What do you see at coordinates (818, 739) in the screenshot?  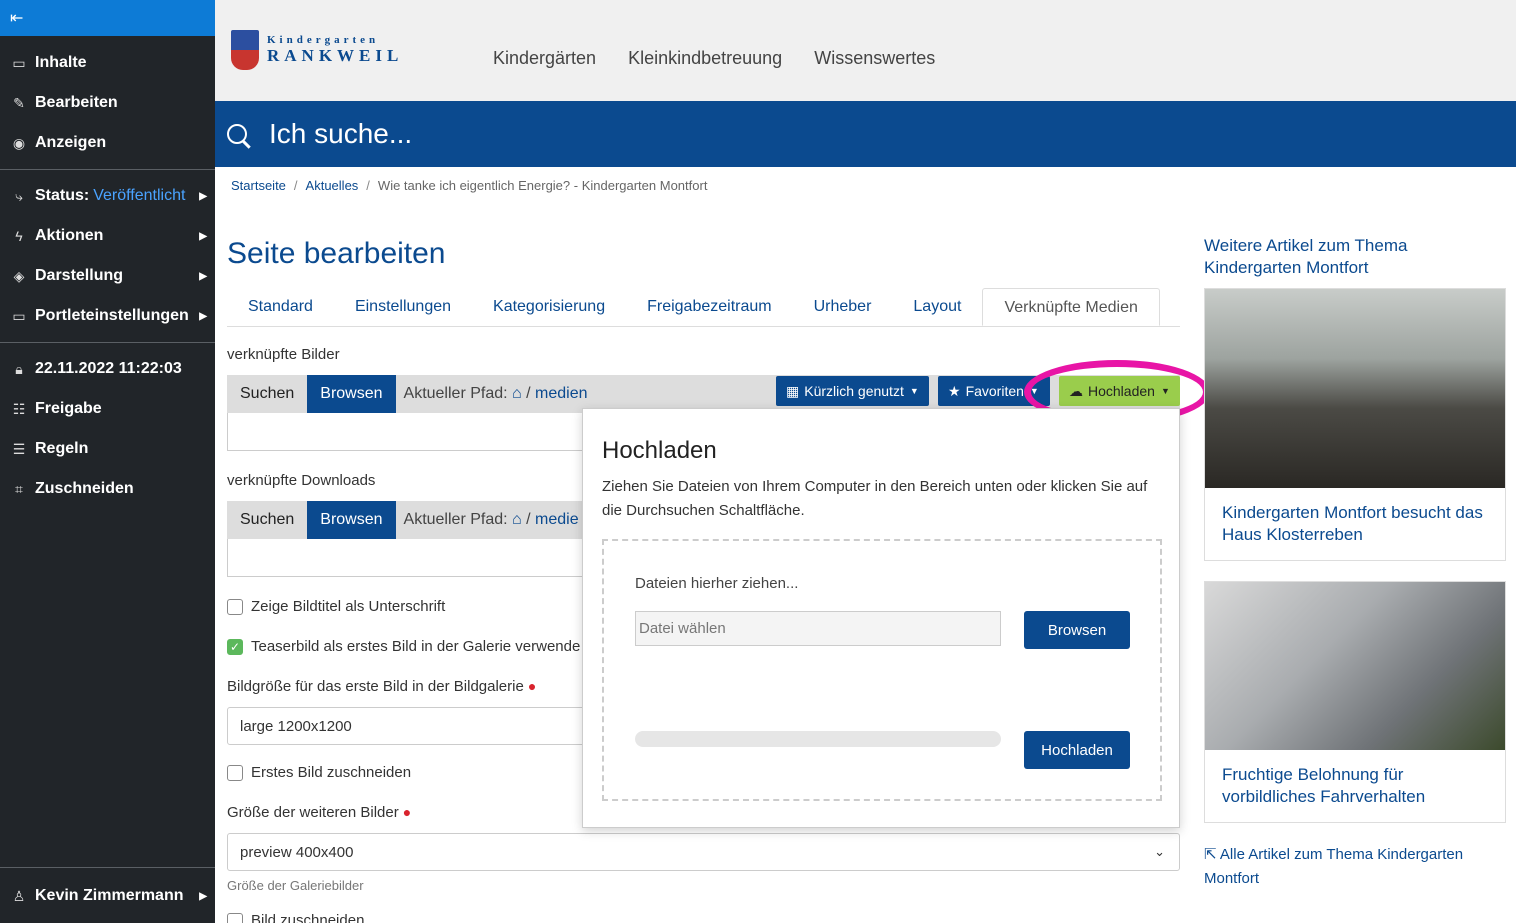 I see `upload-progress-bar` at bounding box center [818, 739].